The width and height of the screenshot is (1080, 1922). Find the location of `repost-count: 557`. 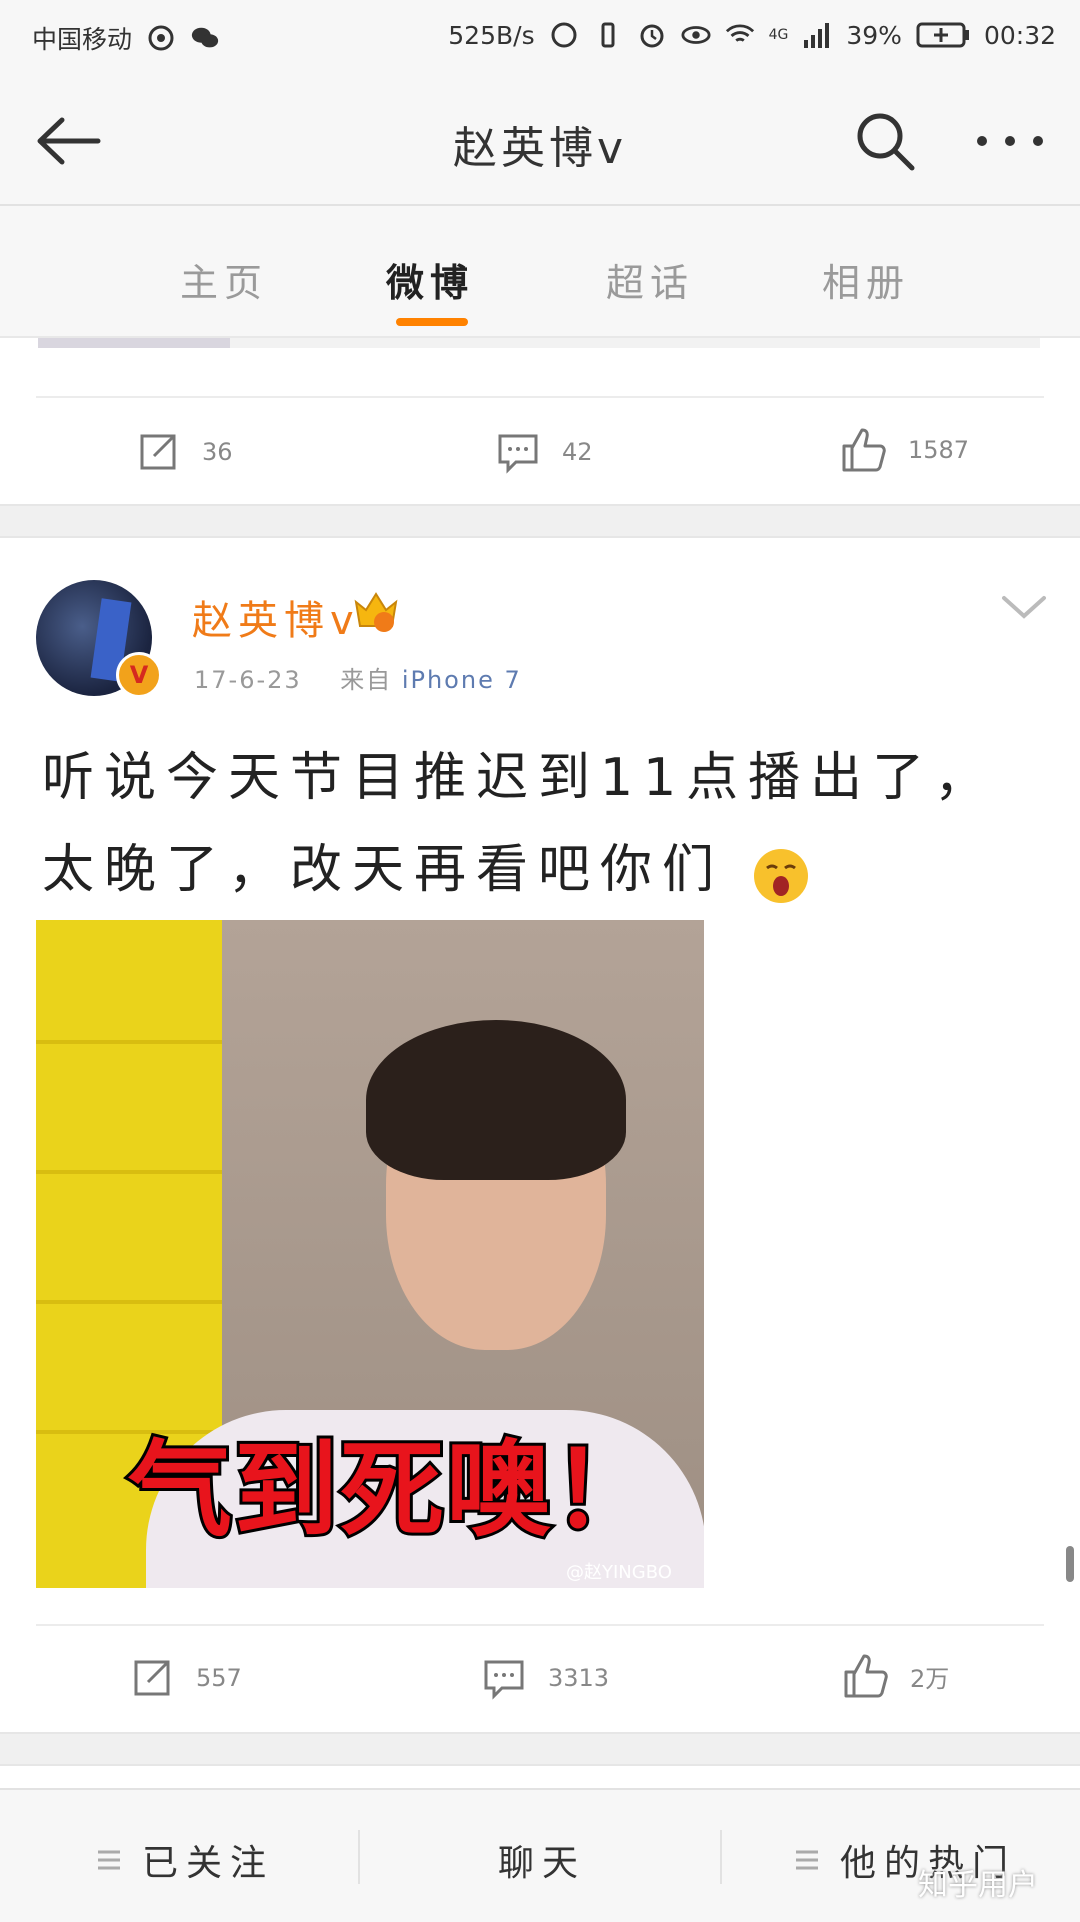

repost-count: 557 is located at coordinates (219, 1678).